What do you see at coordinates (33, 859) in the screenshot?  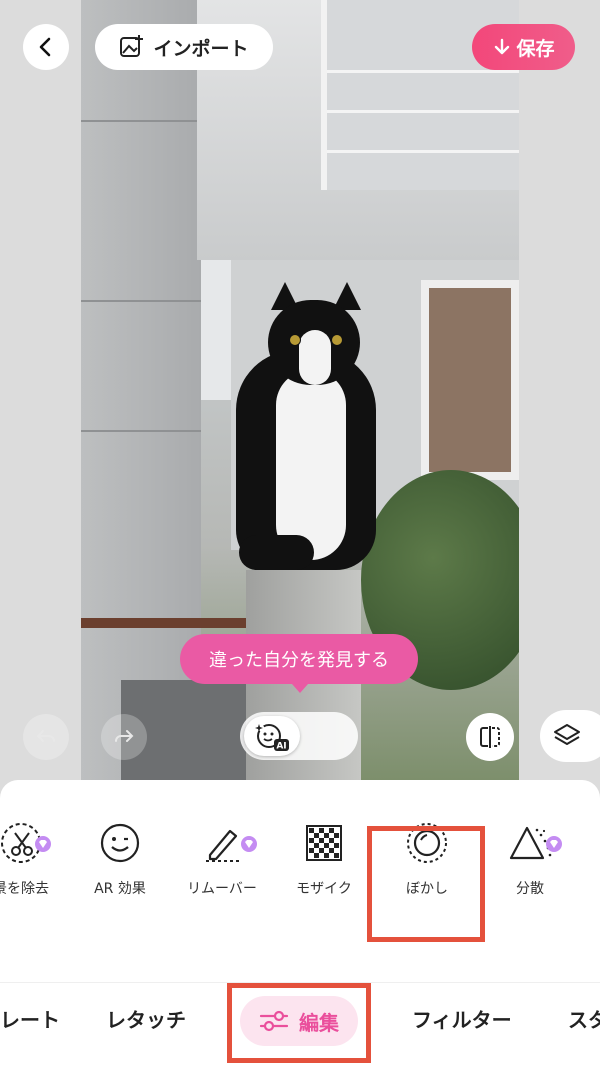 I see `tool-background-remove: 景を除去` at bounding box center [33, 859].